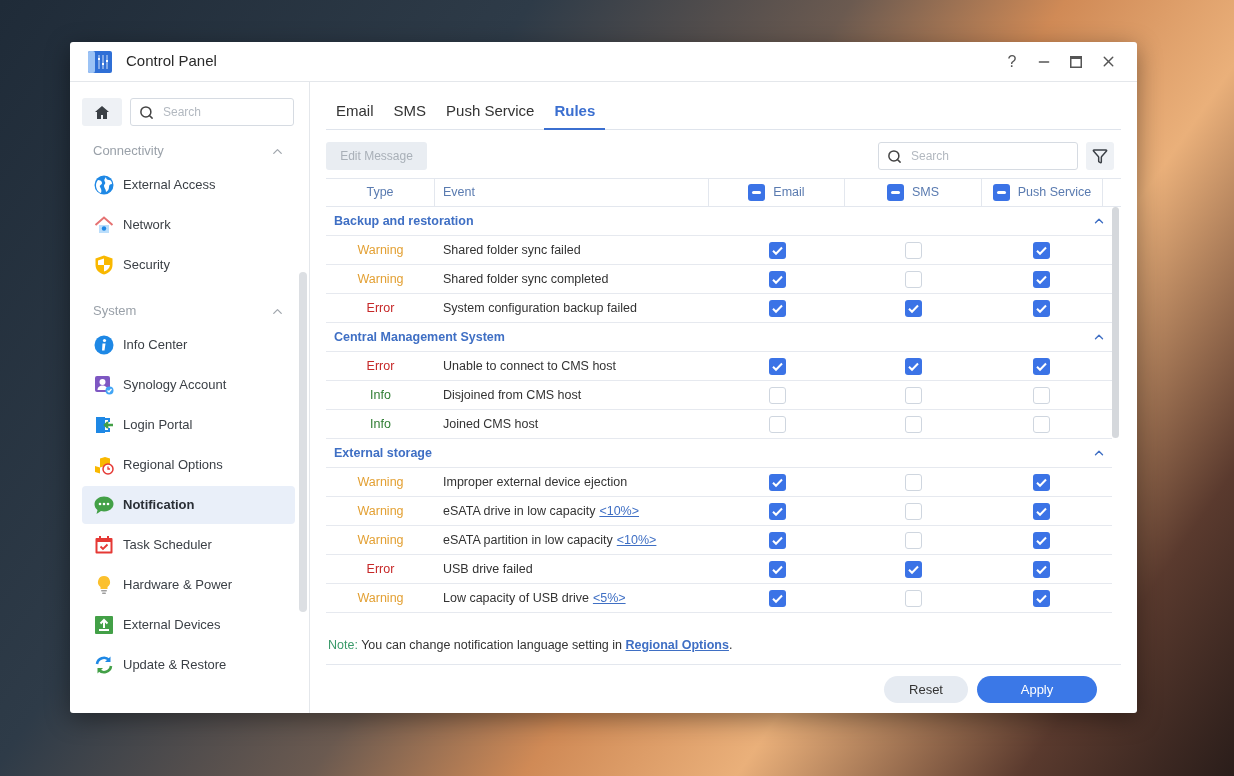 Image resolution: width=1234 pixels, height=776 pixels. What do you see at coordinates (188, 665) in the screenshot?
I see `sidebar-item: Update & Restore` at bounding box center [188, 665].